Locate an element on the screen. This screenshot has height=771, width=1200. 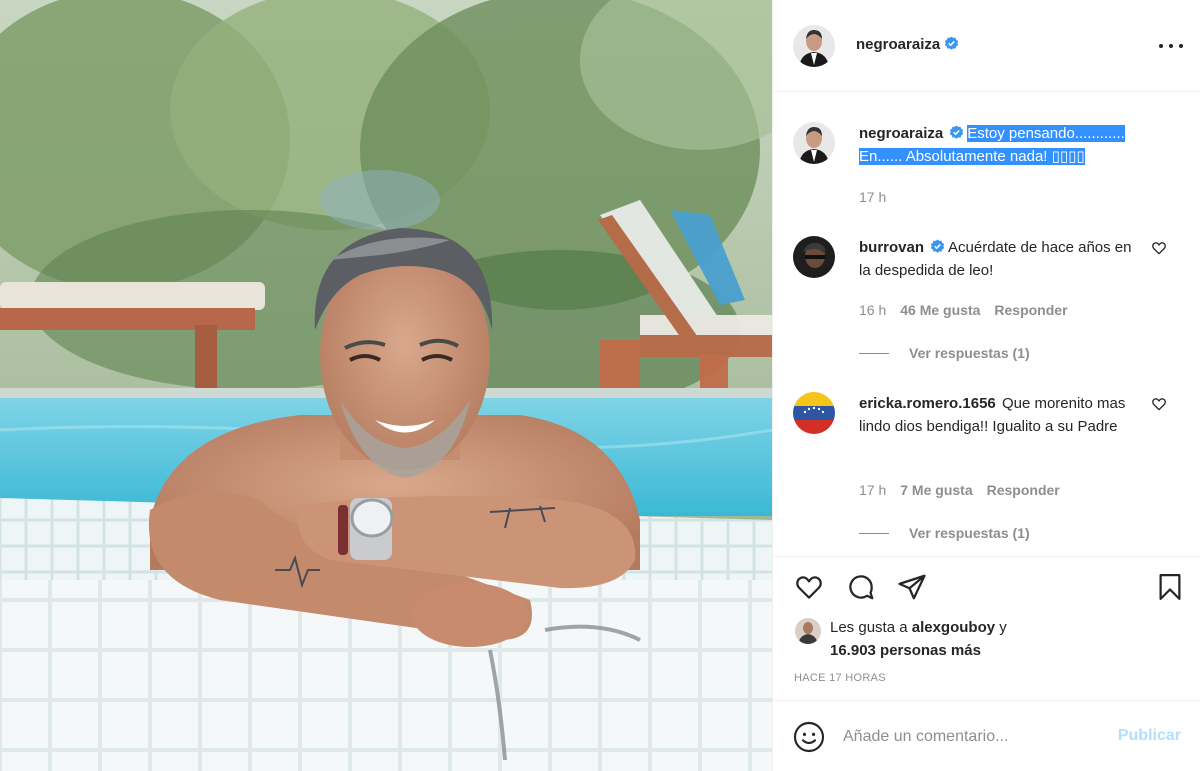
liker-username: alexgouboy is located at coordinates (953, 627).